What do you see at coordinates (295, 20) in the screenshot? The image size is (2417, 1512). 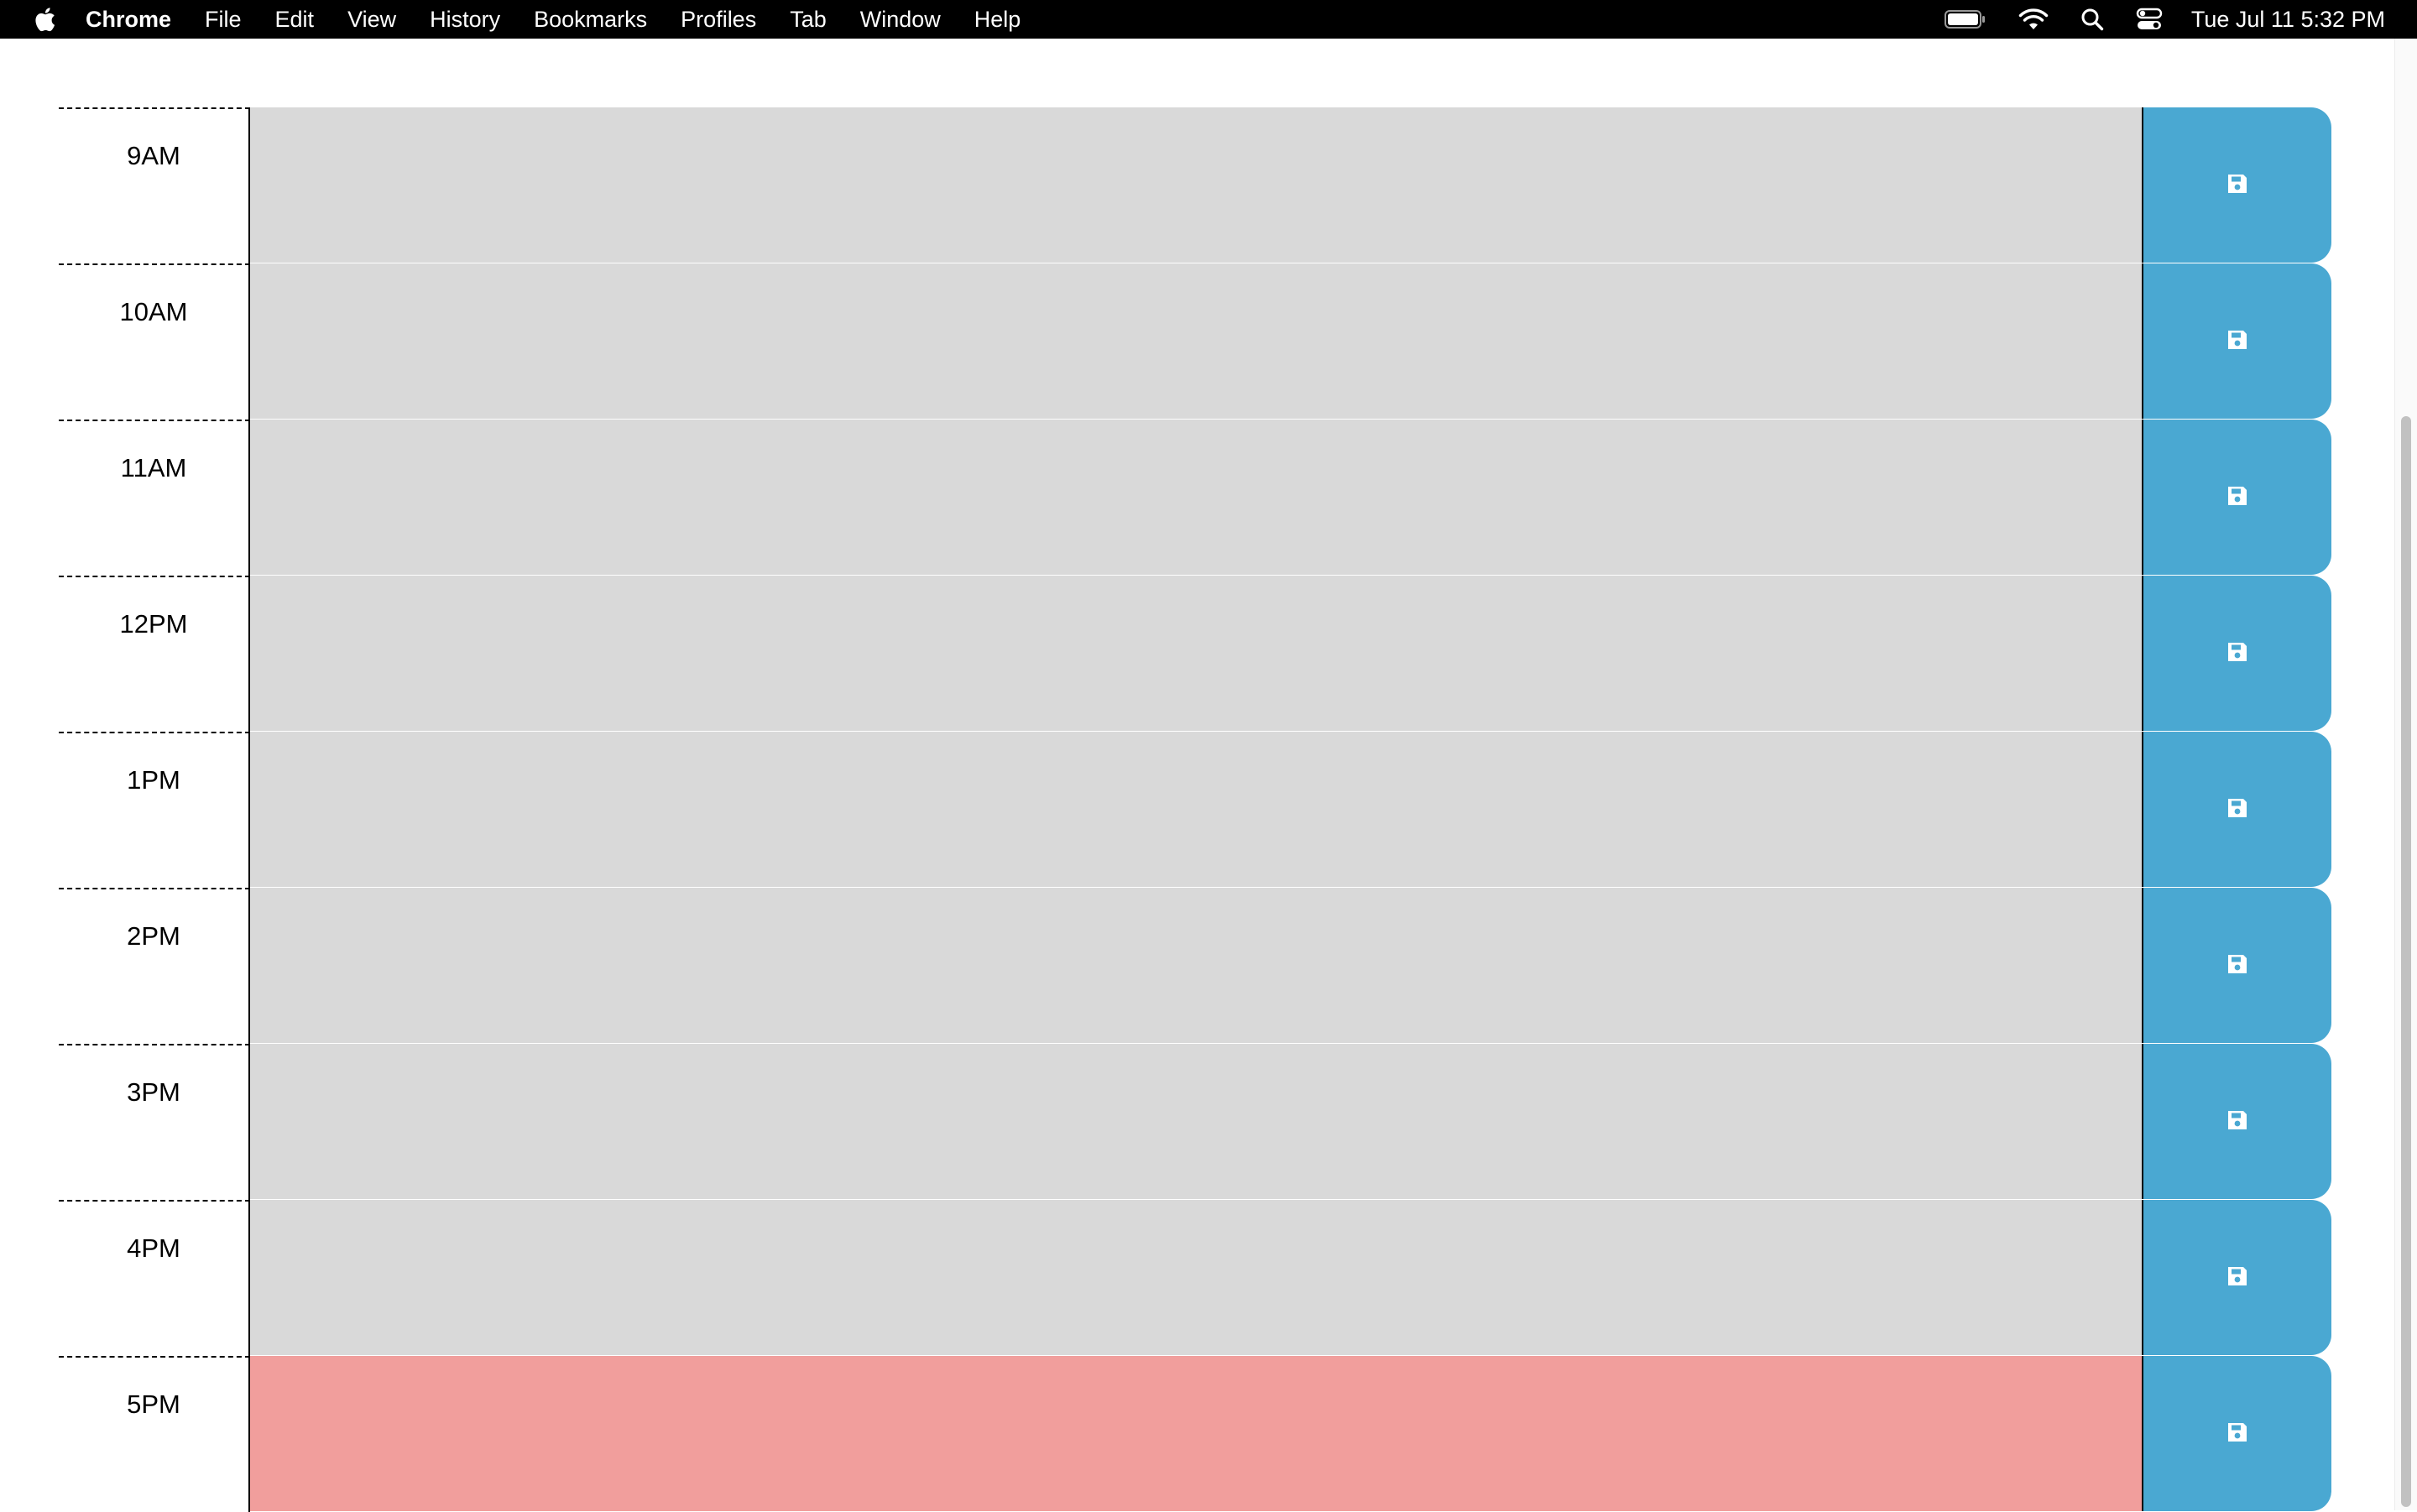 I see `menu-edit: Edit` at bounding box center [295, 20].